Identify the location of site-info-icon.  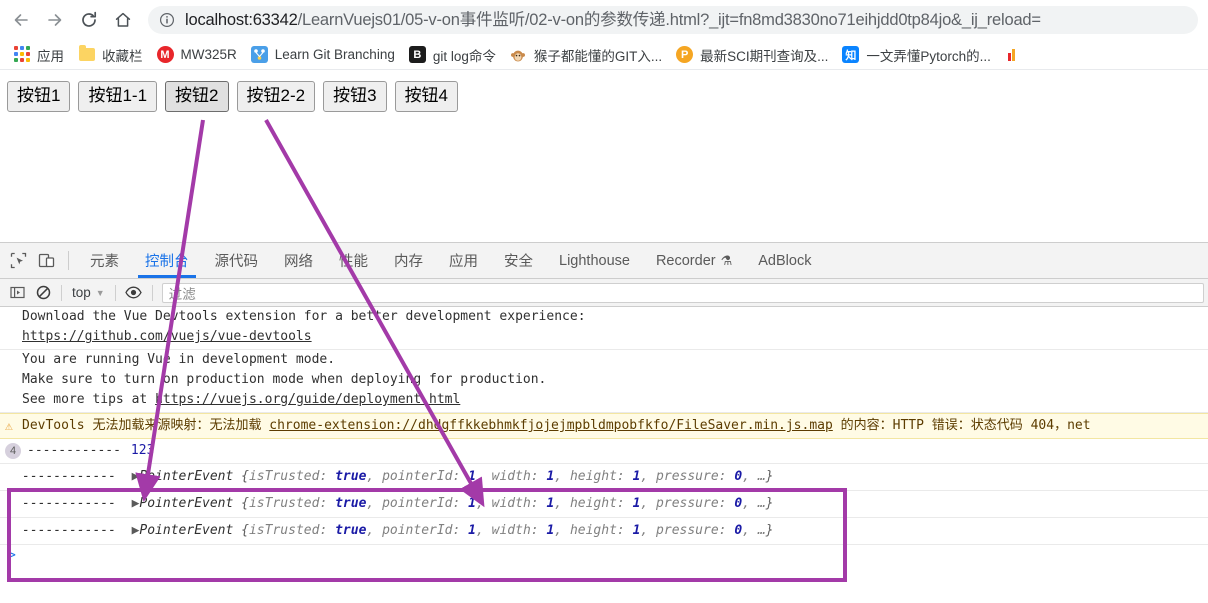
(167, 20).